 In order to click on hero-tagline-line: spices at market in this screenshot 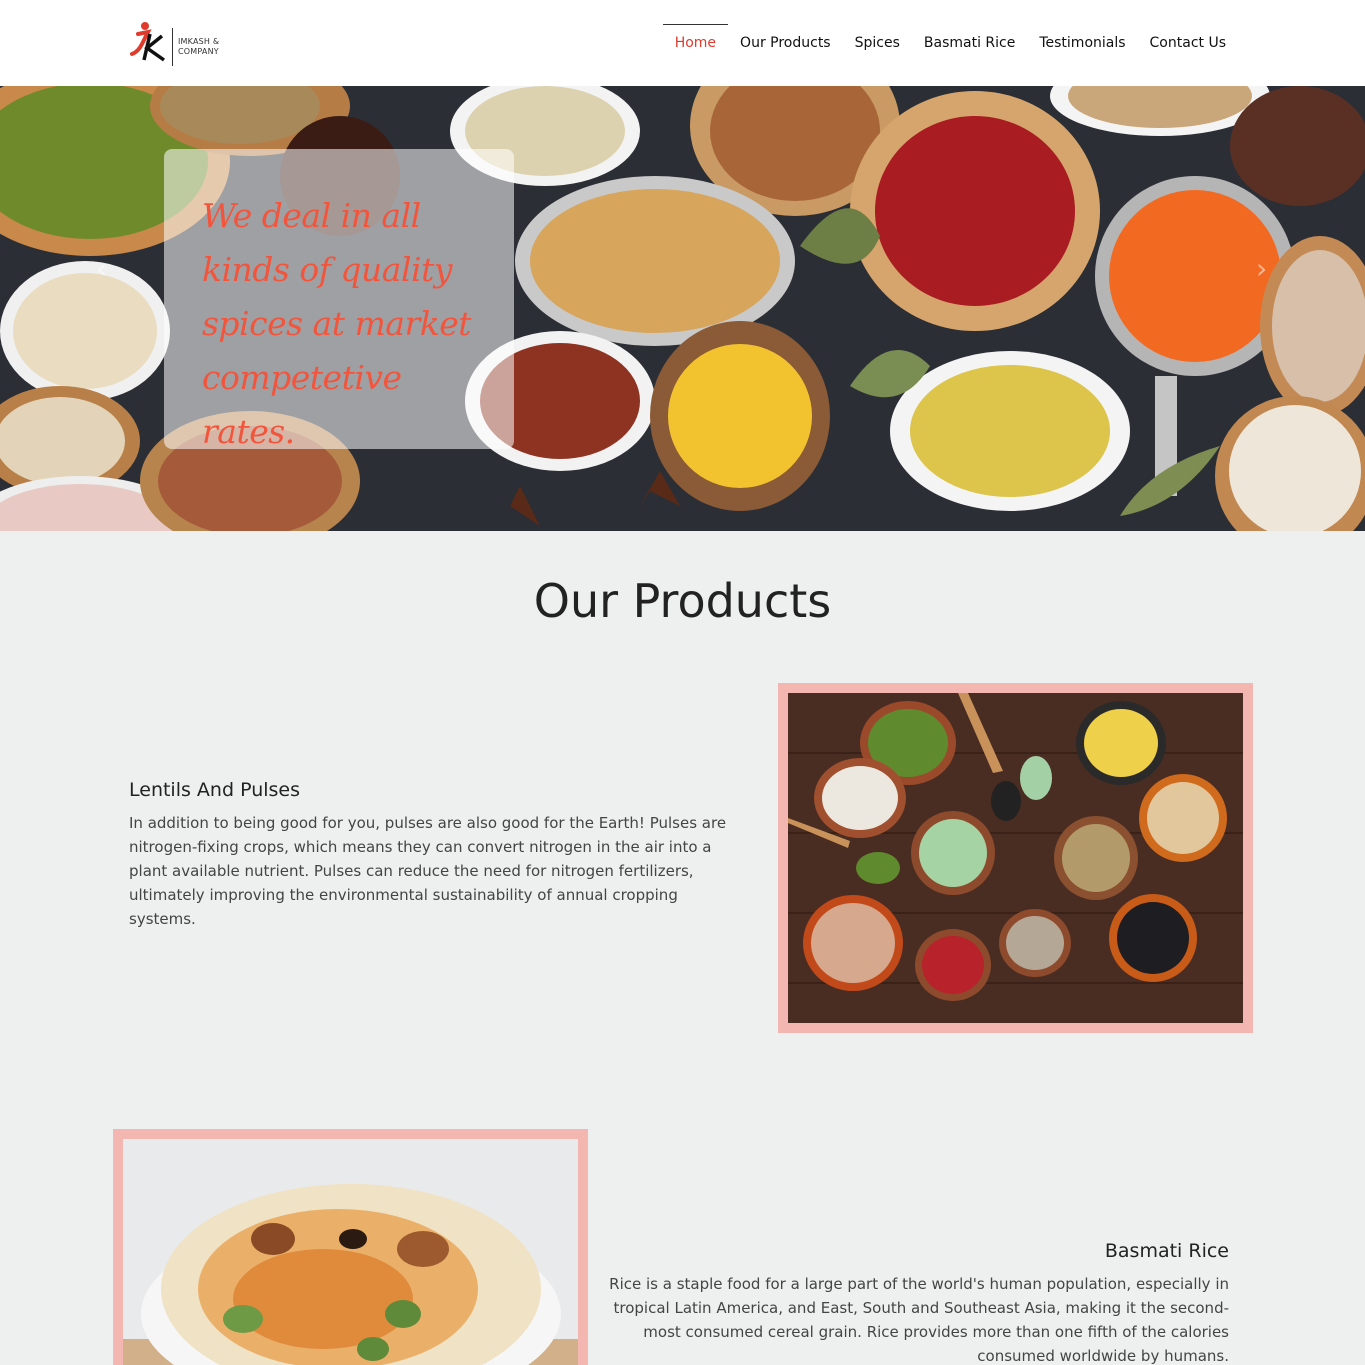, I will do `click(337, 323)`.